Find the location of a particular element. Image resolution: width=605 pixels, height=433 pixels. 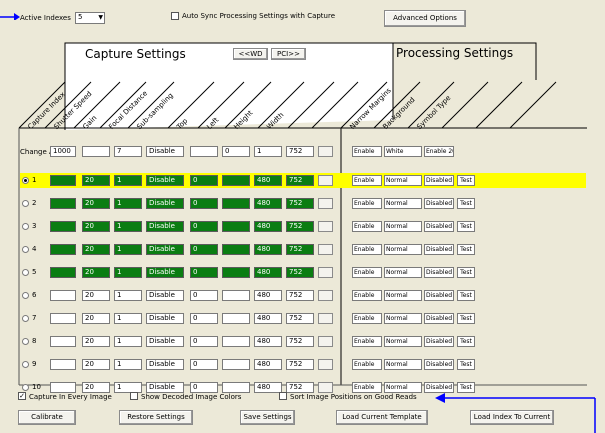

all-top-field is located at coordinates (204, 151).